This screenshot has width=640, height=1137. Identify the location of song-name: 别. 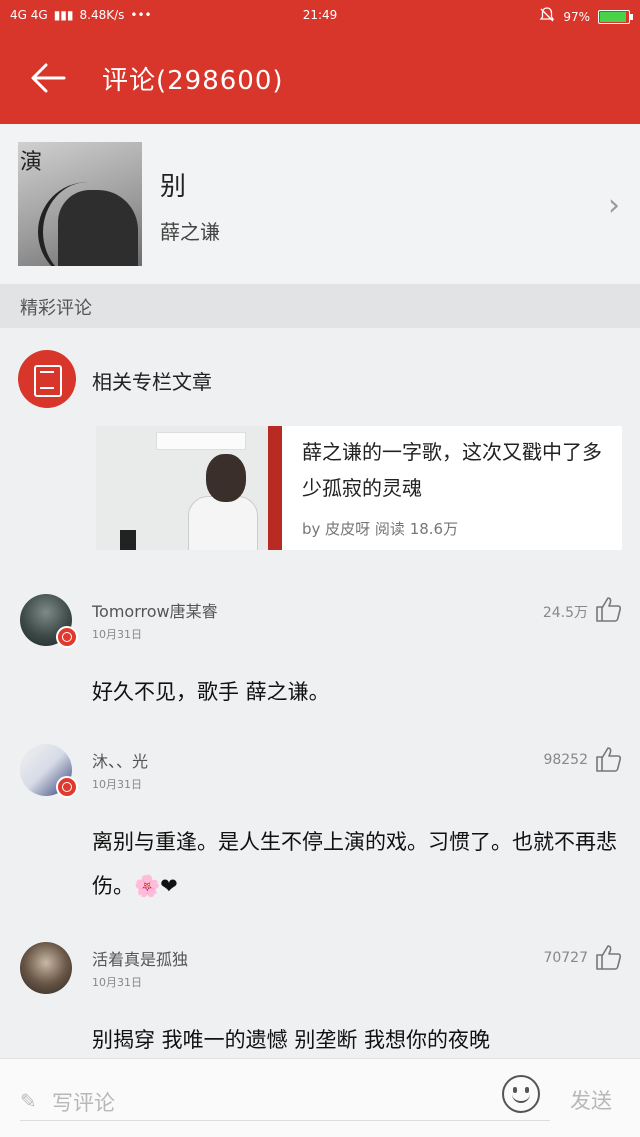
(173, 187).